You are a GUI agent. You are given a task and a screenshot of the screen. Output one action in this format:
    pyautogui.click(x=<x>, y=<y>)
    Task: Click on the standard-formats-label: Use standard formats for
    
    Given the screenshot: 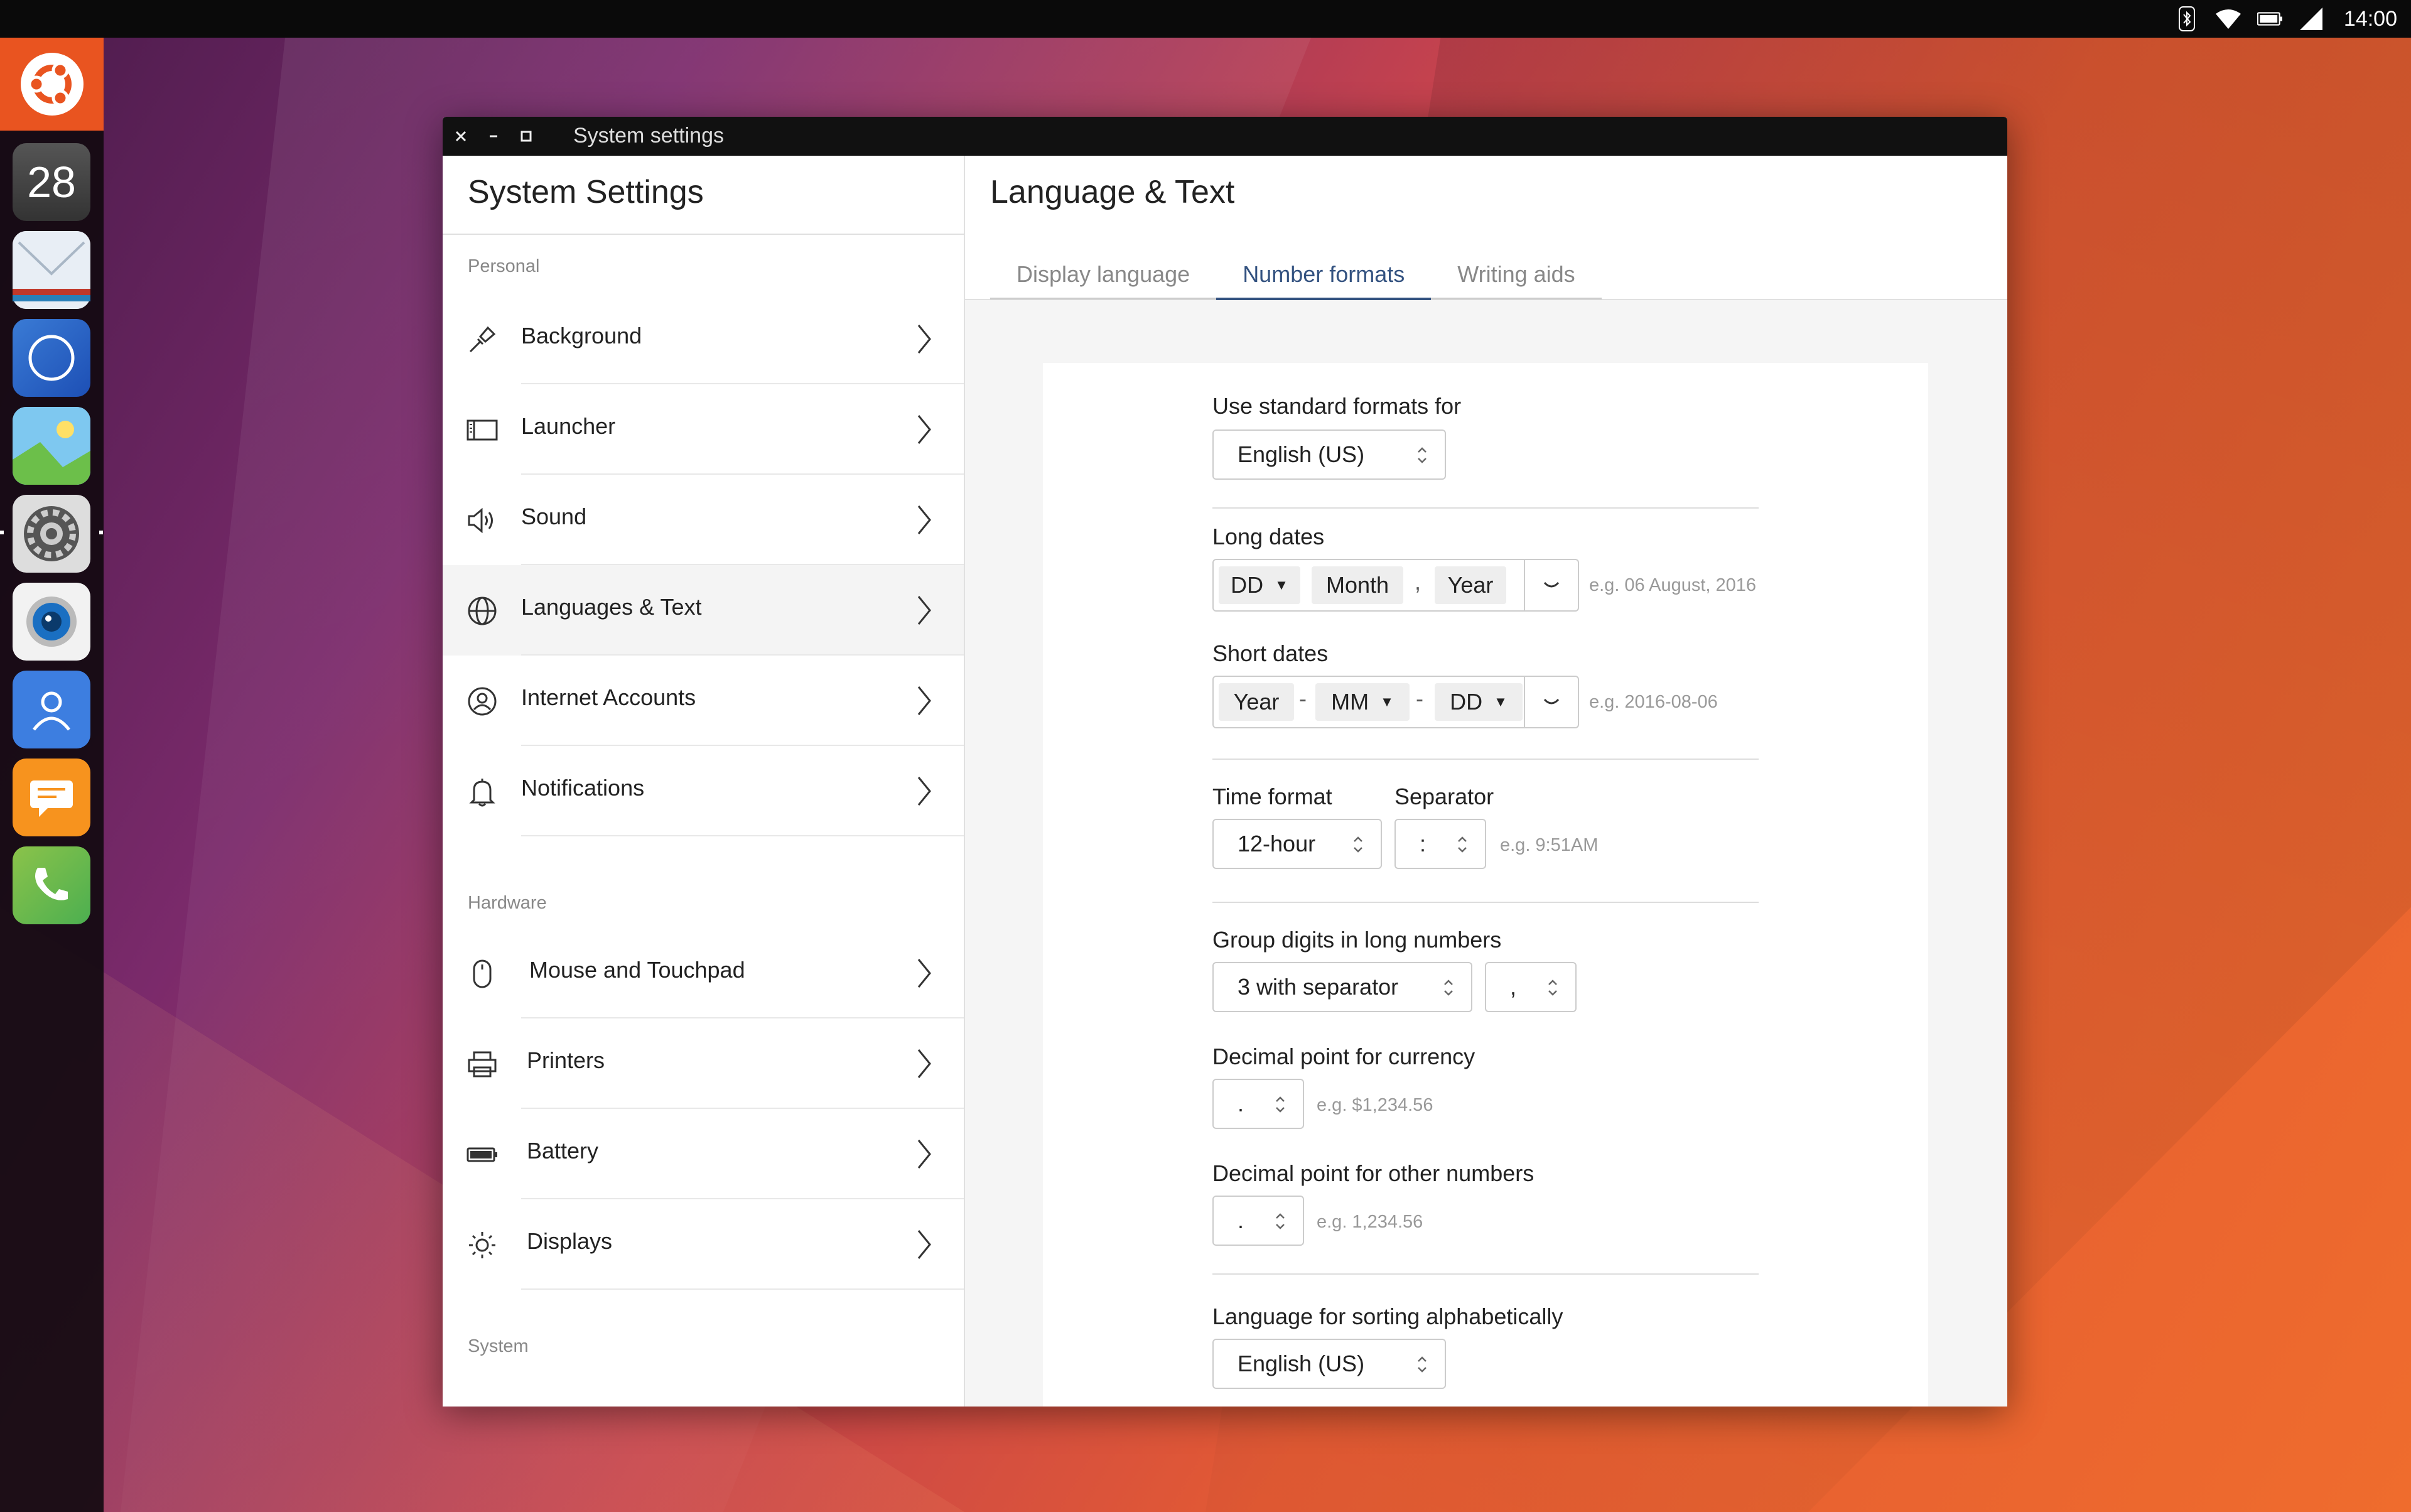 What is the action you would take?
    pyautogui.click(x=1337, y=406)
    